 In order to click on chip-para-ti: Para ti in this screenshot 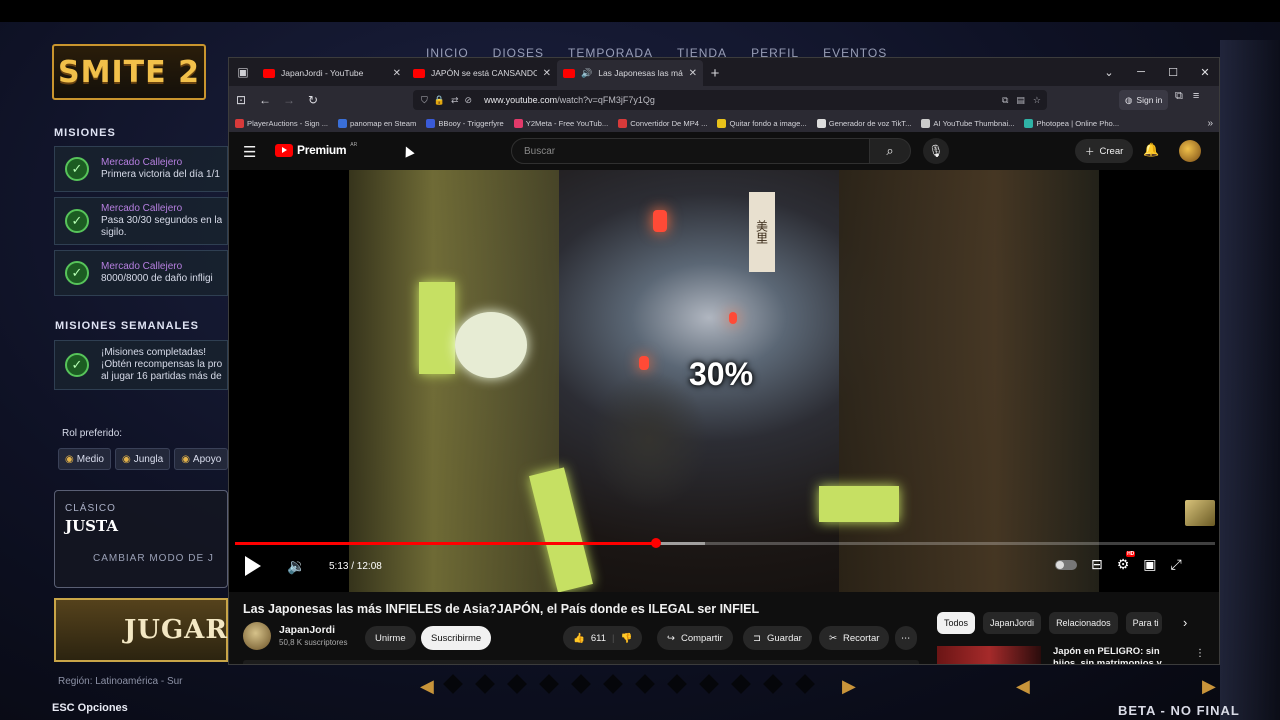, I will do `click(1143, 623)`.